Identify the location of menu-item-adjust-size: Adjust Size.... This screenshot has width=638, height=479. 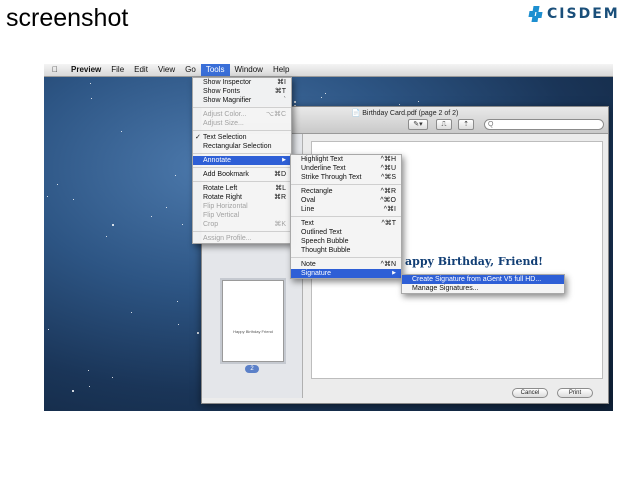
(242, 123).